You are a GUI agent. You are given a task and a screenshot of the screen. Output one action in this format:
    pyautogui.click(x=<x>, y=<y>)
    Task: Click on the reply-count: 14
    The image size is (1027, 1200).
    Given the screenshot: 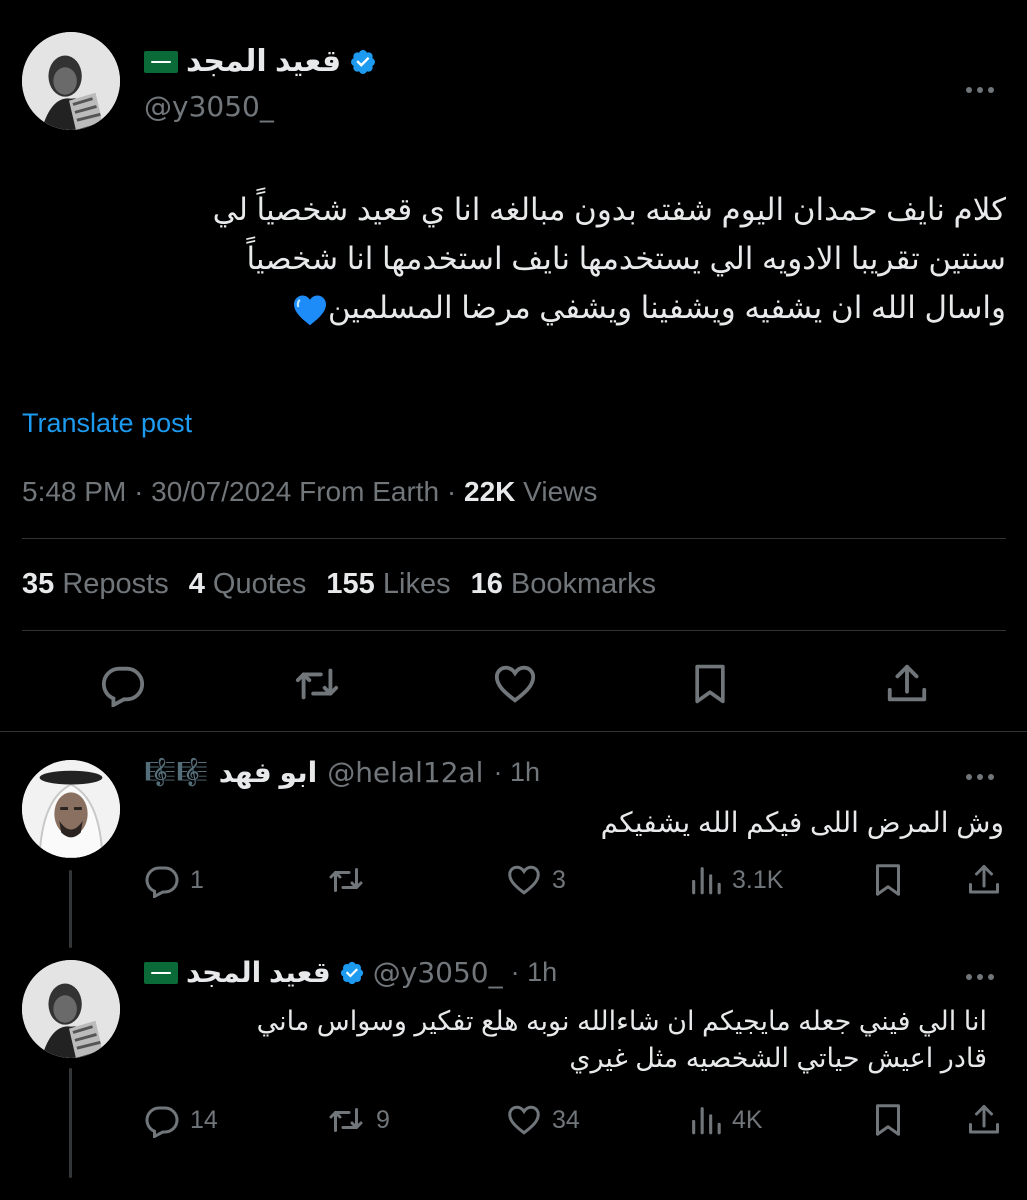 What is the action you would take?
    pyautogui.click(x=204, y=1119)
    